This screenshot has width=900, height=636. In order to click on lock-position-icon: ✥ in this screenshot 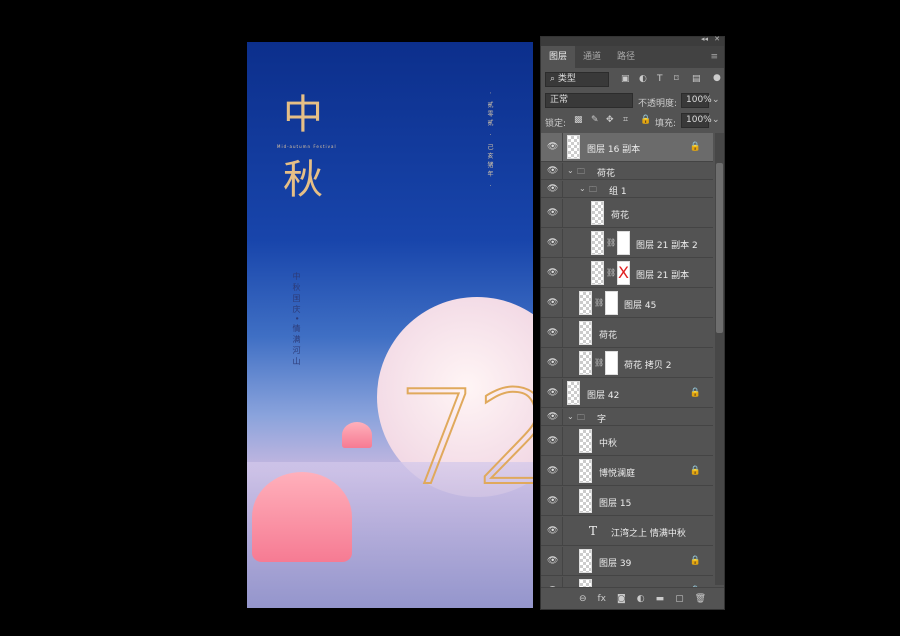, I will do `click(610, 120)`.